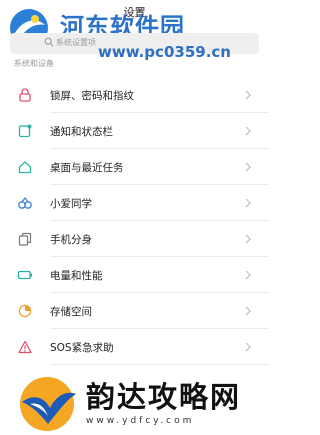  Describe the element at coordinates (34, 63) in the screenshot. I see `section-header: 系统和设备` at that location.